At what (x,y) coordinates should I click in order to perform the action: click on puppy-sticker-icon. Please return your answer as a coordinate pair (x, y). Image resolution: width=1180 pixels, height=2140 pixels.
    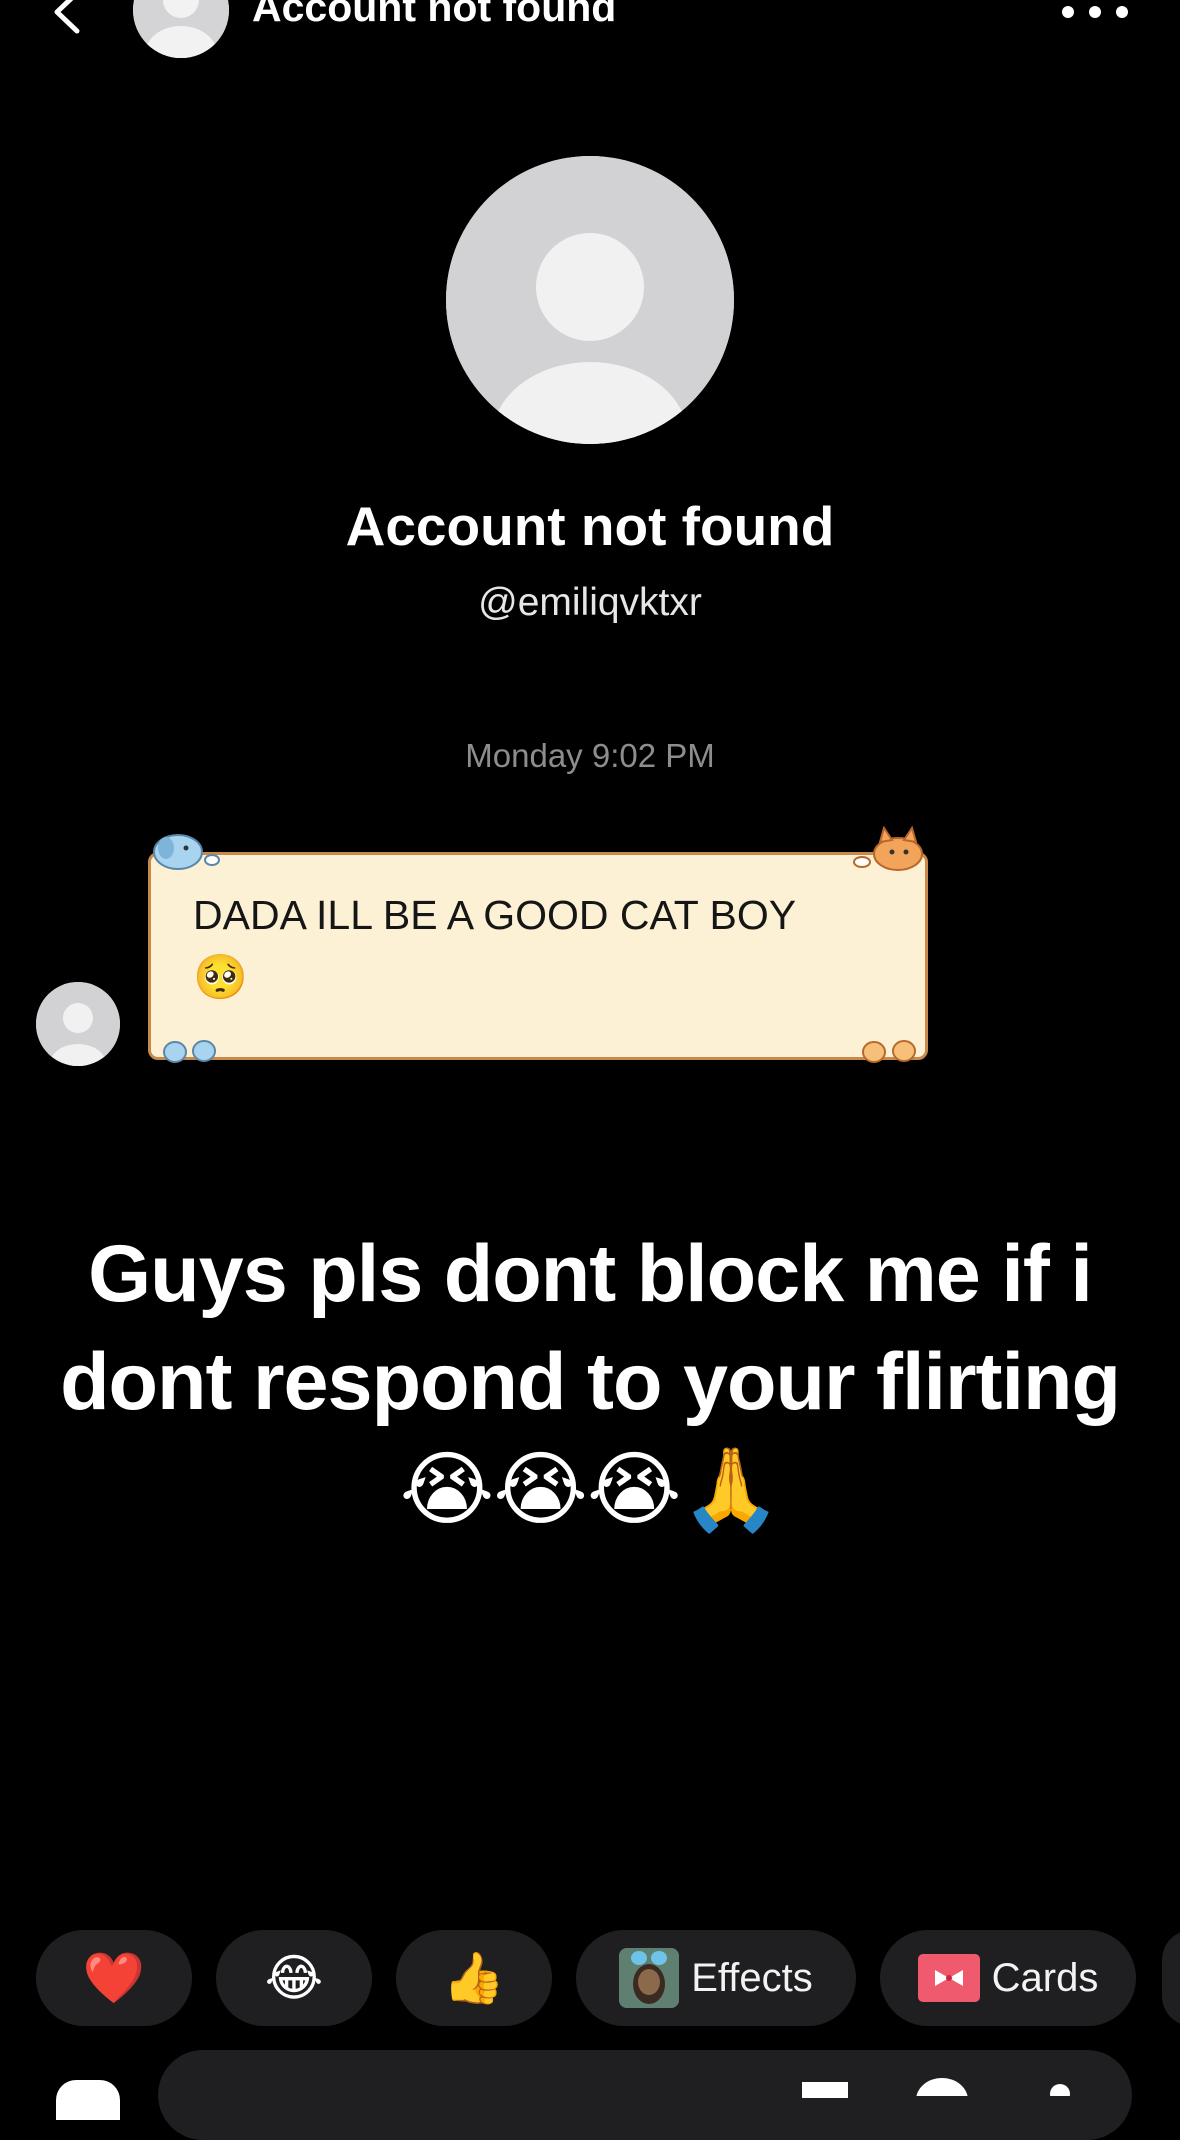
    Looking at the image, I should click on (186, 852).